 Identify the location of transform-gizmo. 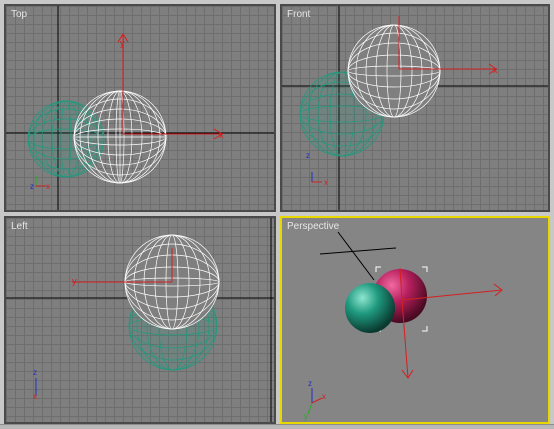
(170, 86).